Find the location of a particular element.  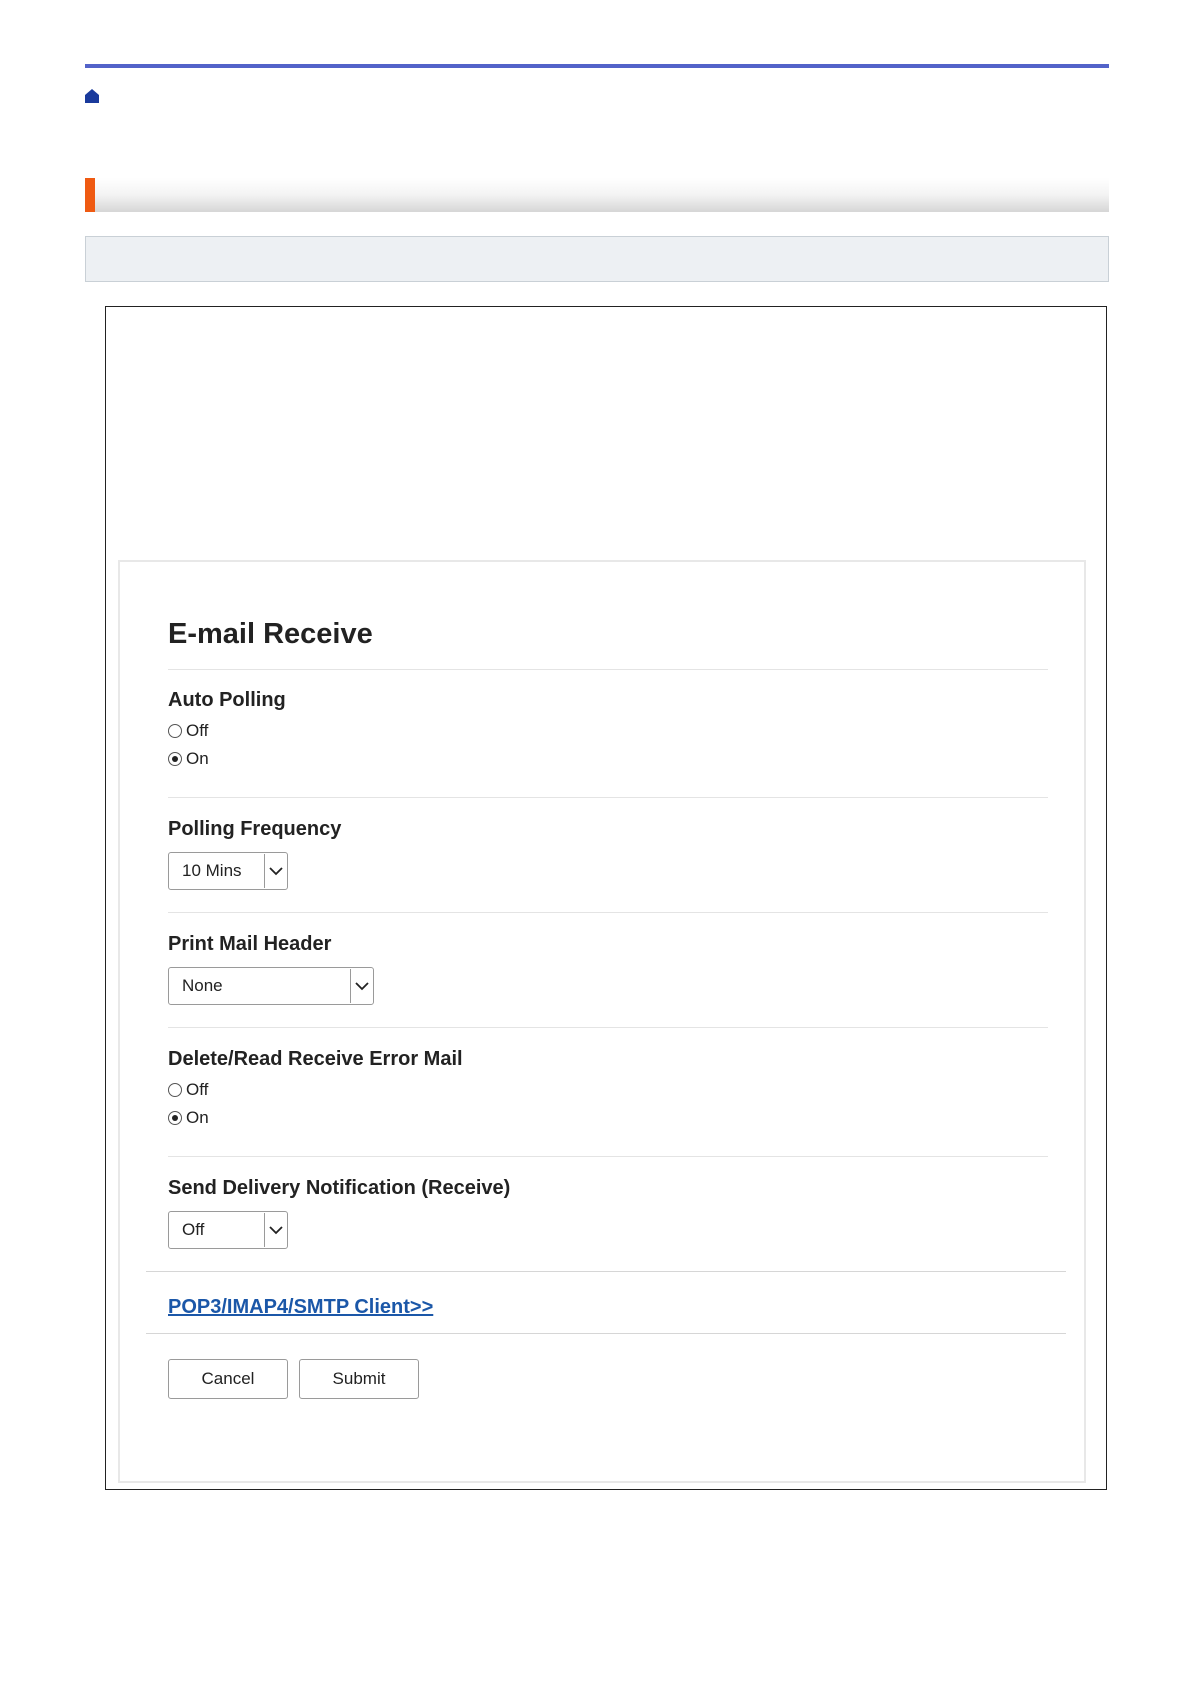

polling-frequency-select: 10 Mins is located at coordinates (228, 871).